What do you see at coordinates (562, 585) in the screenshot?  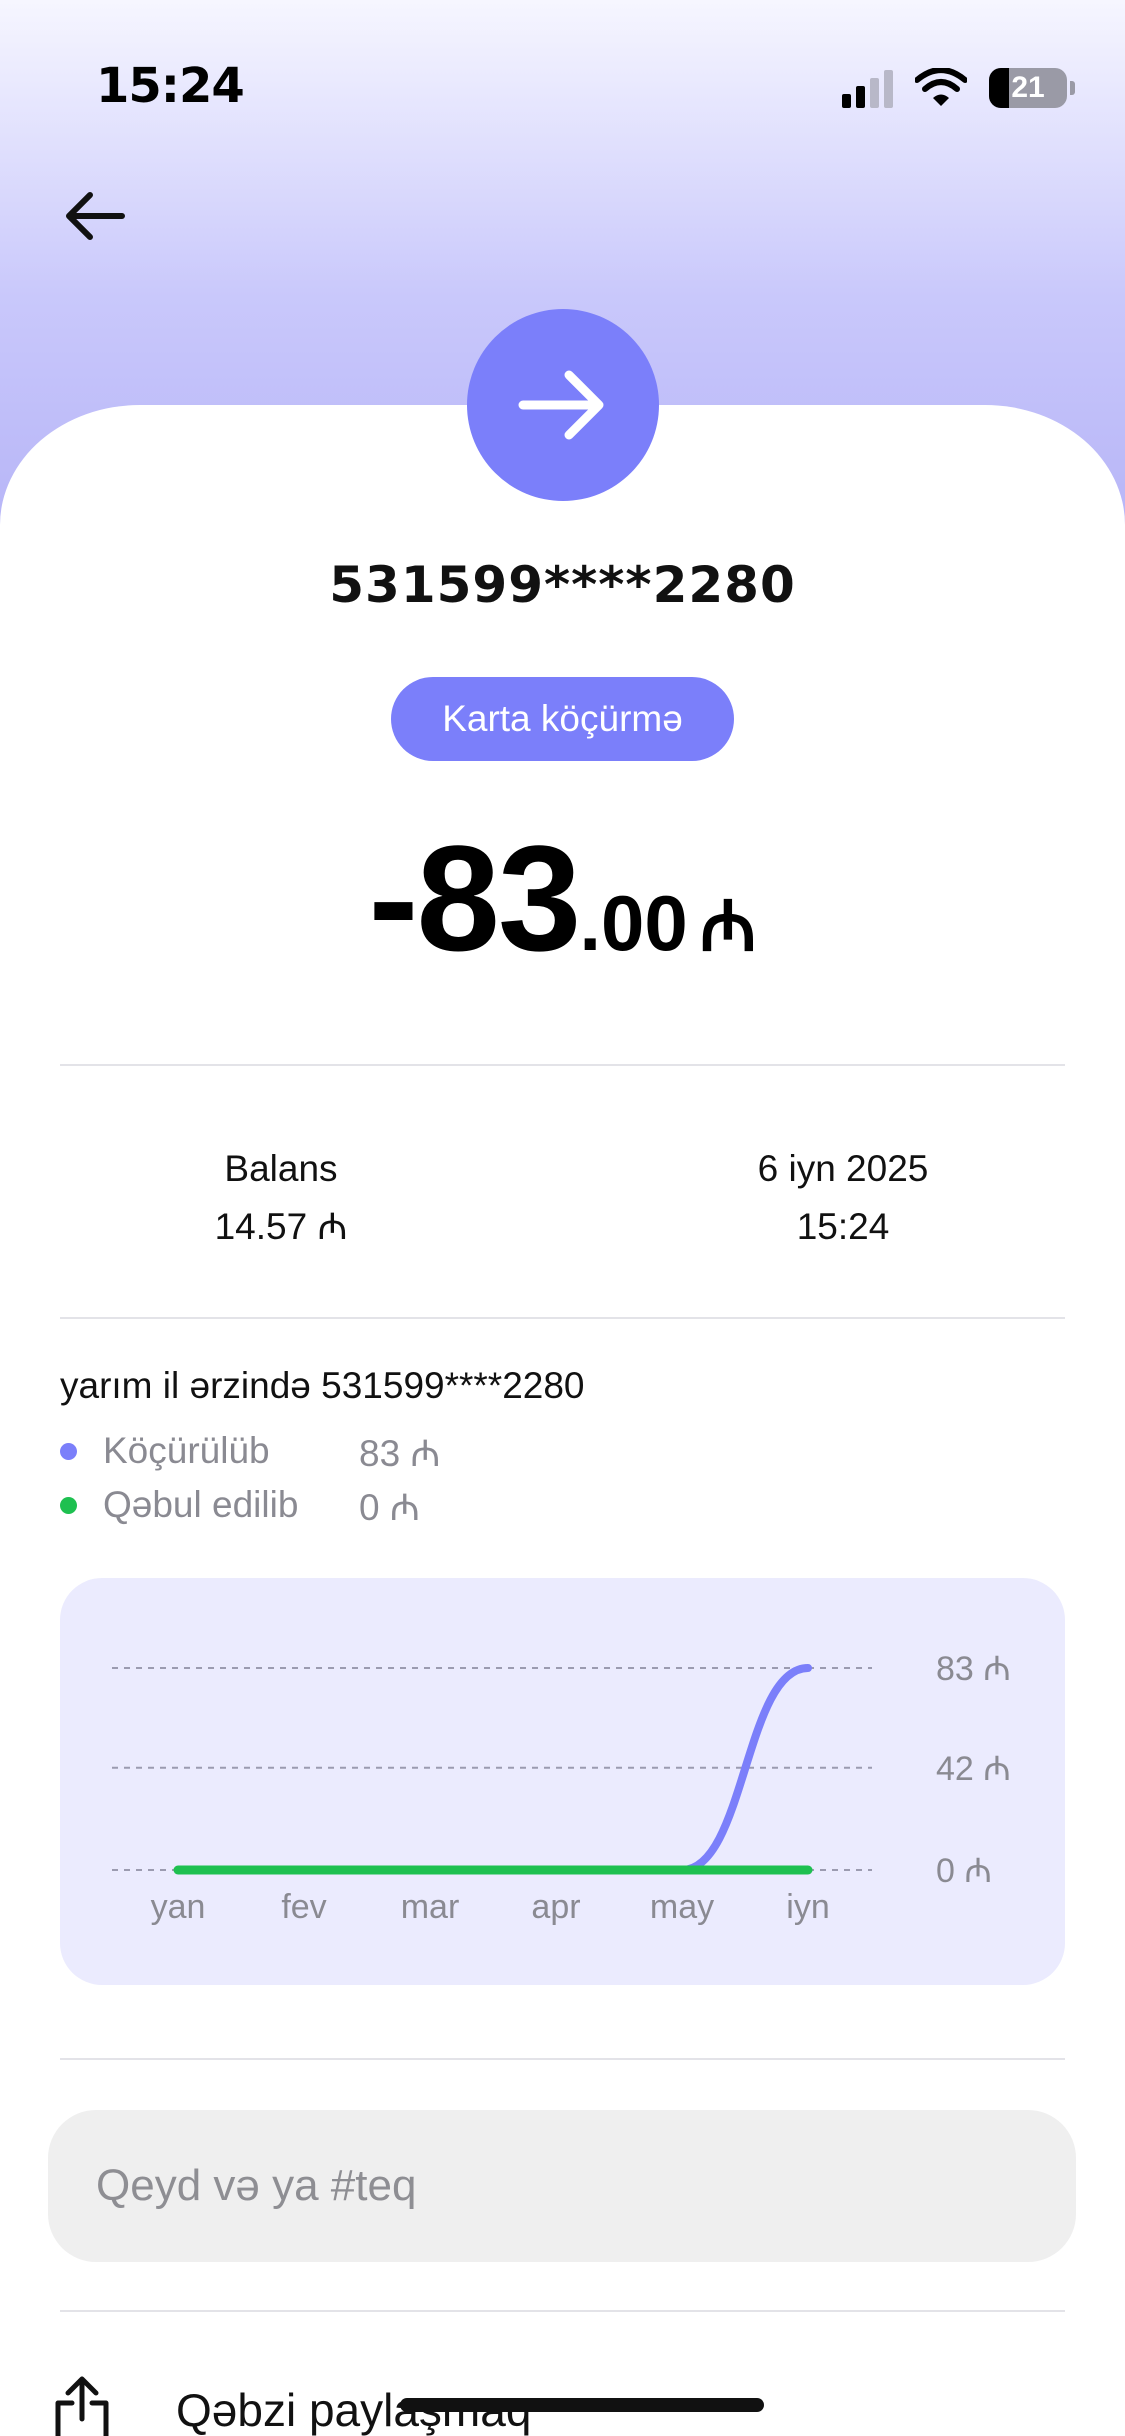 I see `card-number: 531599****2280` at bounding box center [562, 585].